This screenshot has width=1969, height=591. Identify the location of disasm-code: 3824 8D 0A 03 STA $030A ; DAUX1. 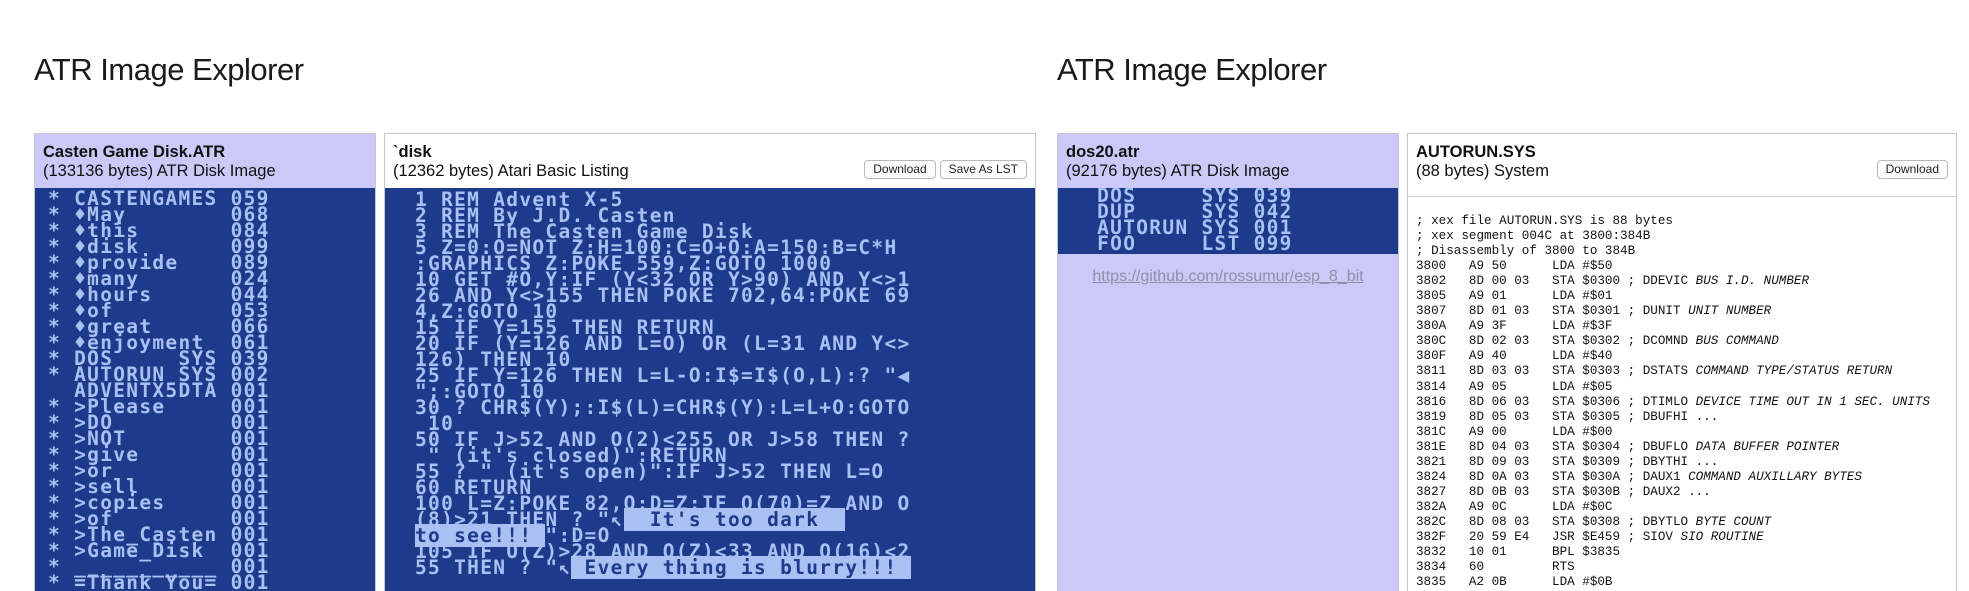
(1552, 476).